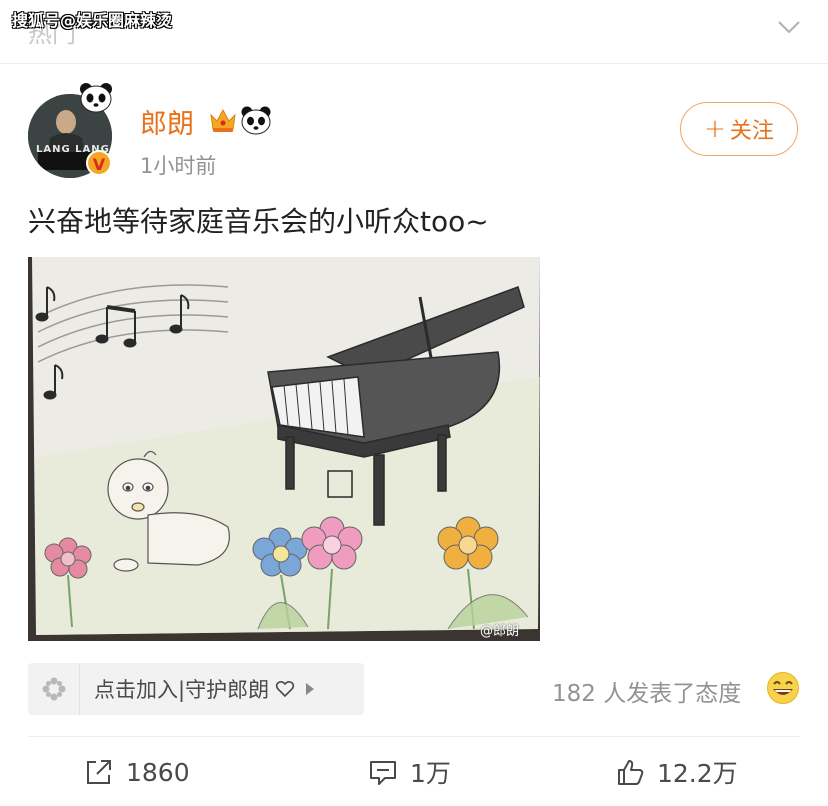 Image resolution: width=828 pixels, height=806 pixels. I want to click on comment-button: 1万, so click(409, 772).